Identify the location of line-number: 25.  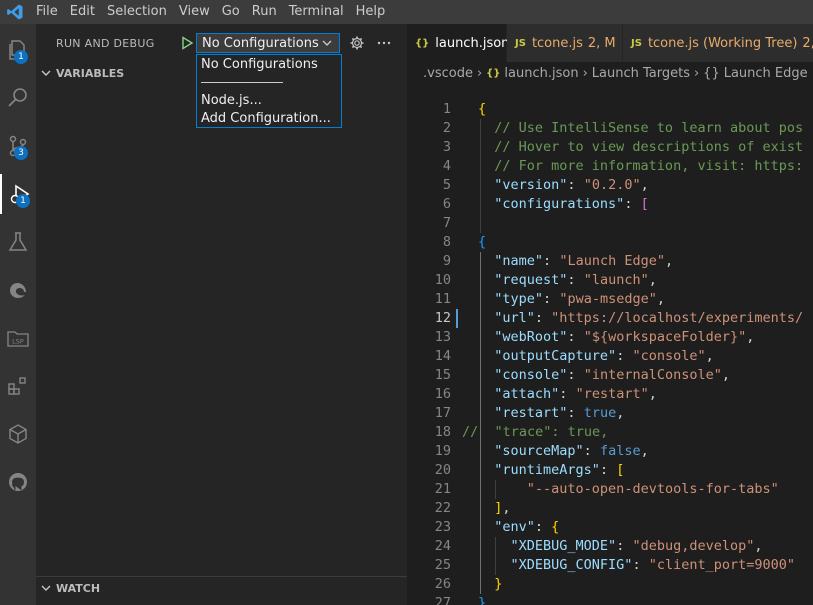
(442, 565).